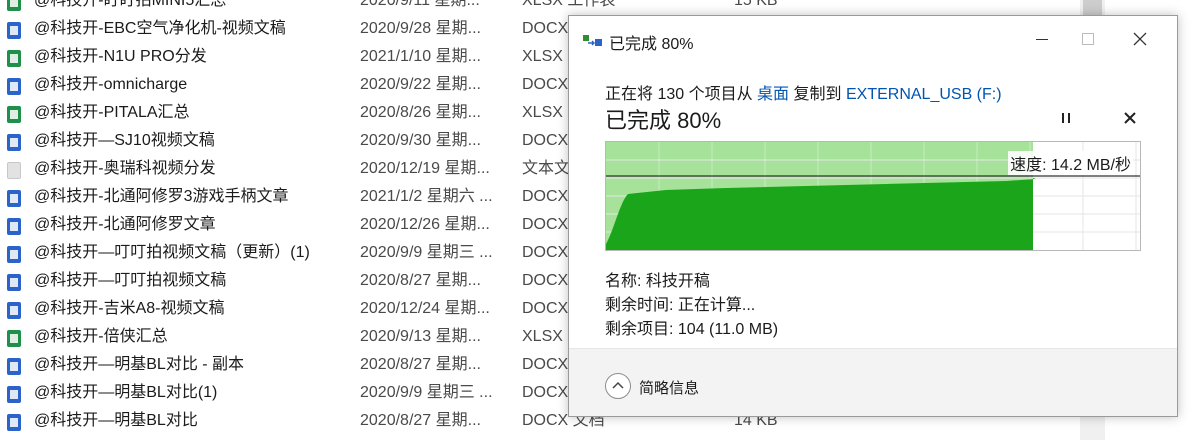 Image resolution: width=1200 pixels, height=440 pixels. What do you see at coordinates (677, 281) in the screenshot?
I see `name-value: 科技开稿` at bounding box center [677, 281].